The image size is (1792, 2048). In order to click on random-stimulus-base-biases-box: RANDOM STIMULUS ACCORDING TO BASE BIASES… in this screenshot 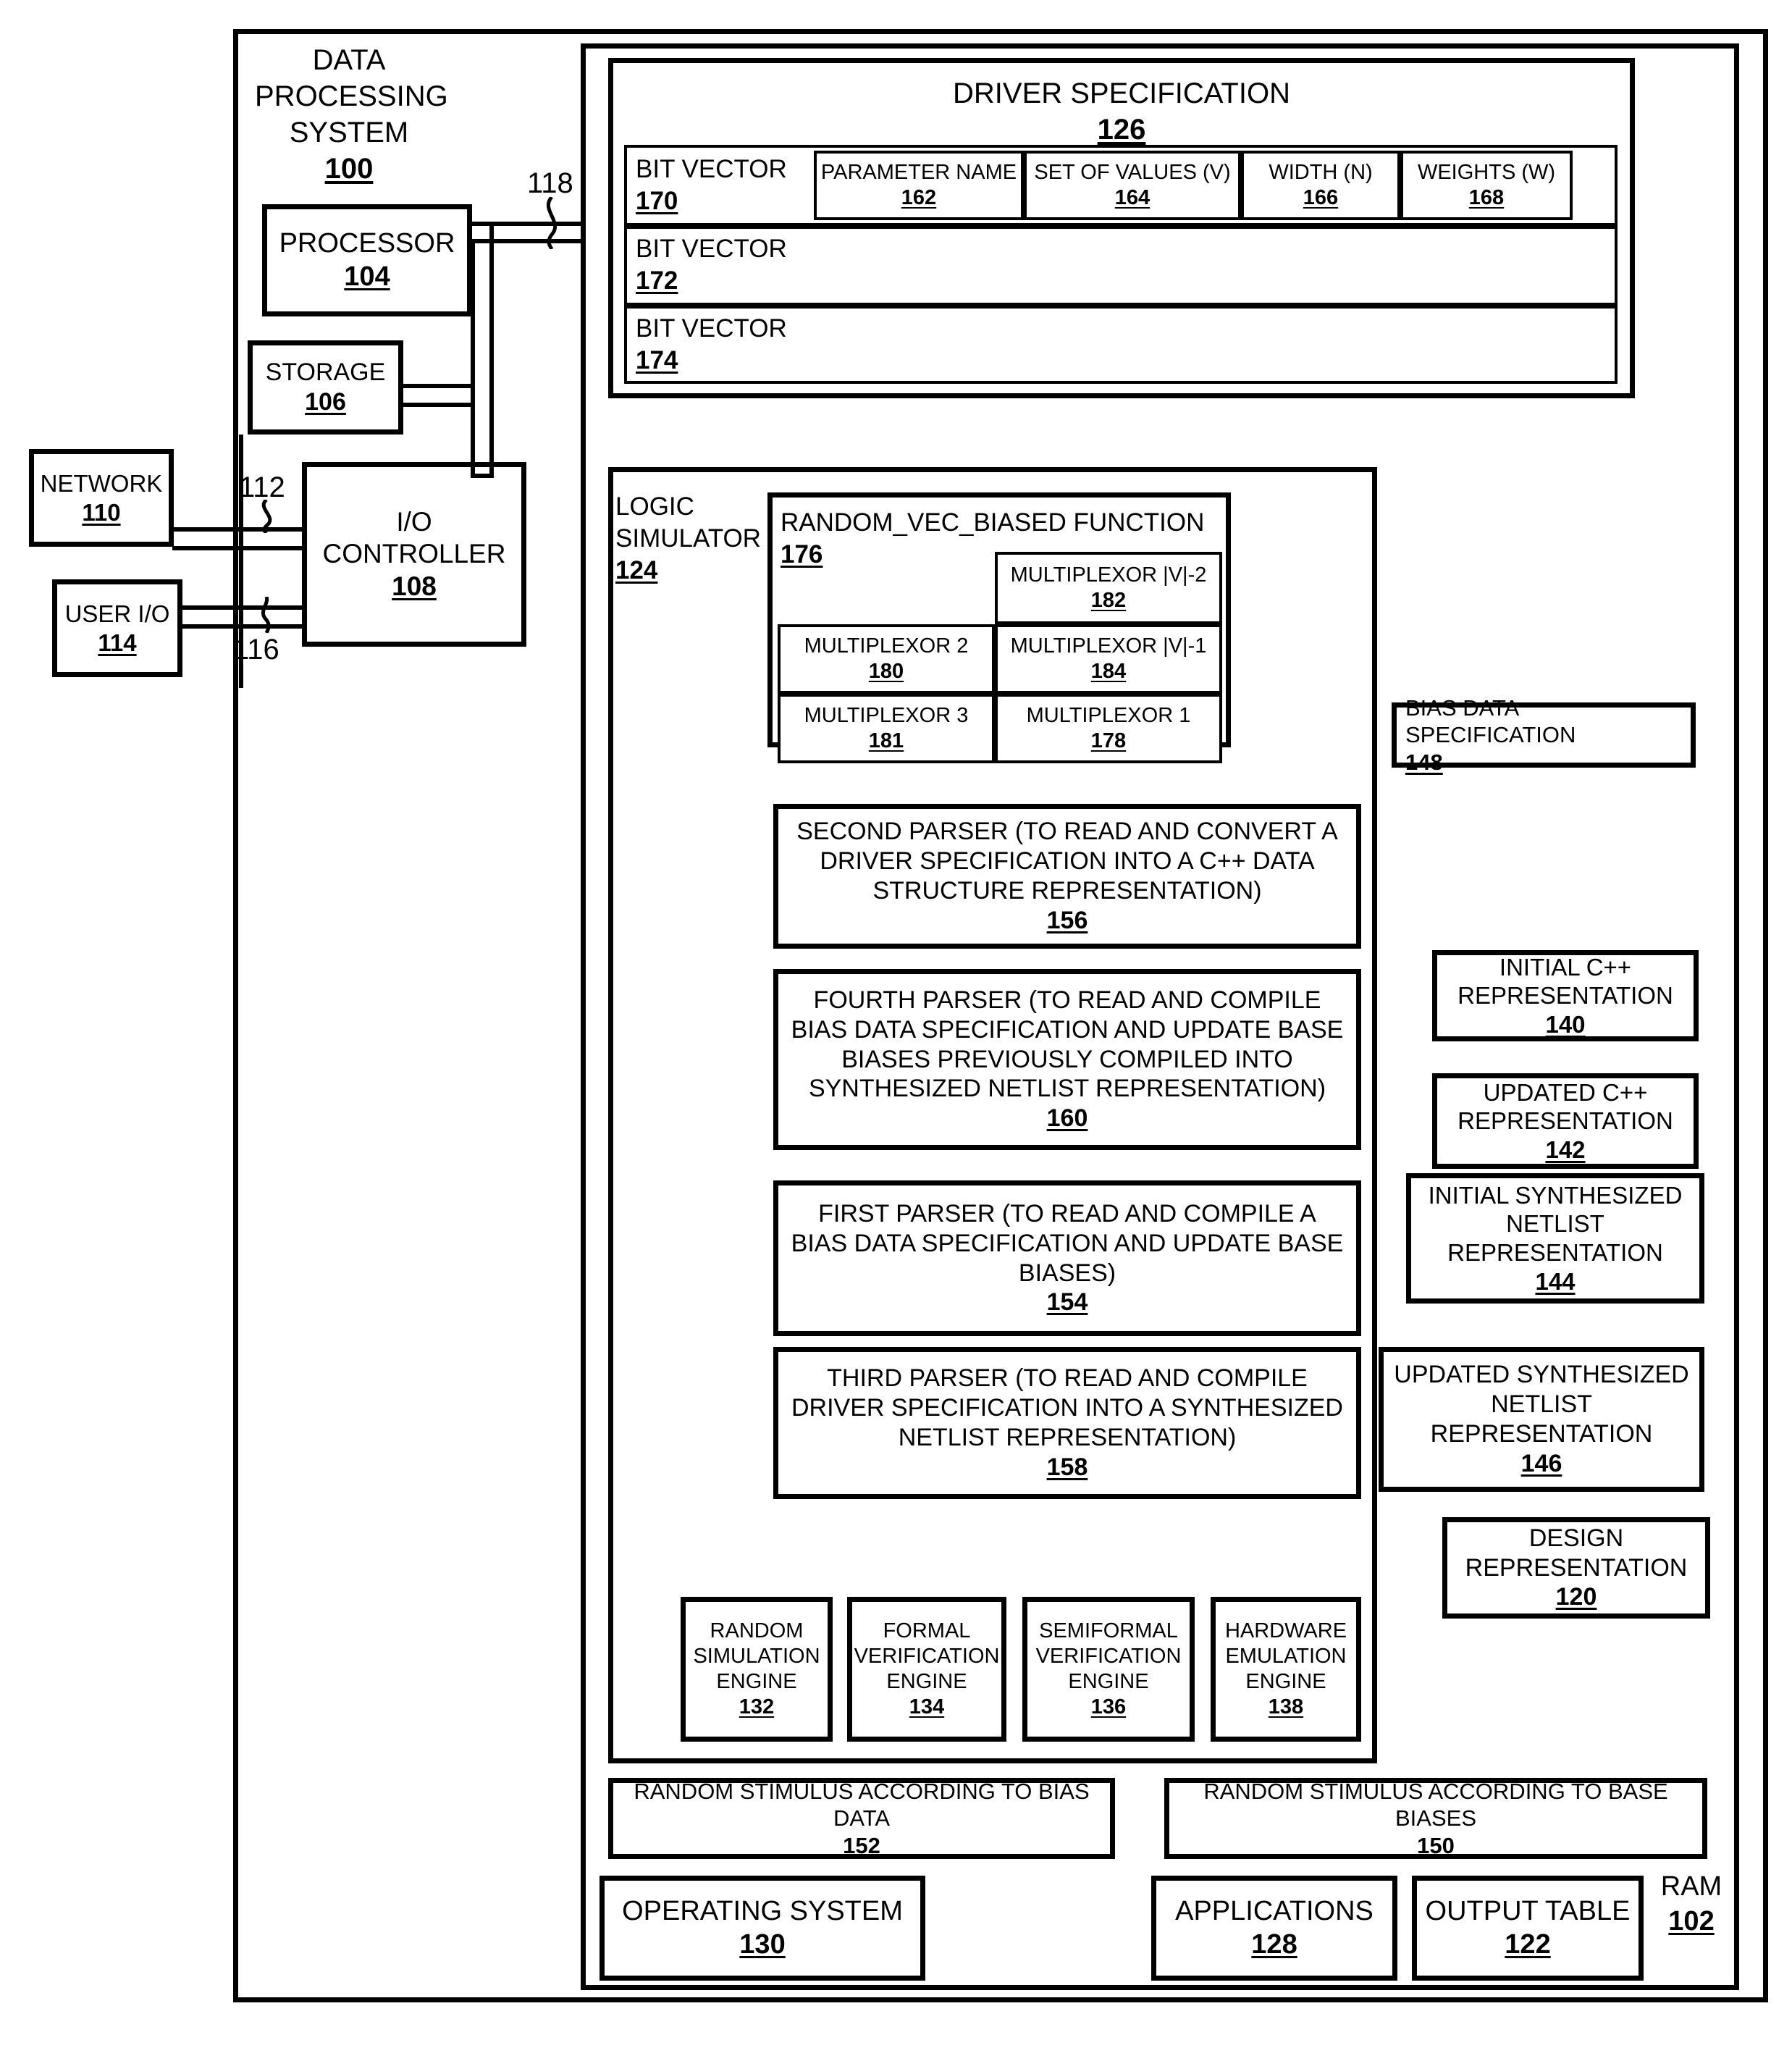, I will do `click(1435, 1818)`.